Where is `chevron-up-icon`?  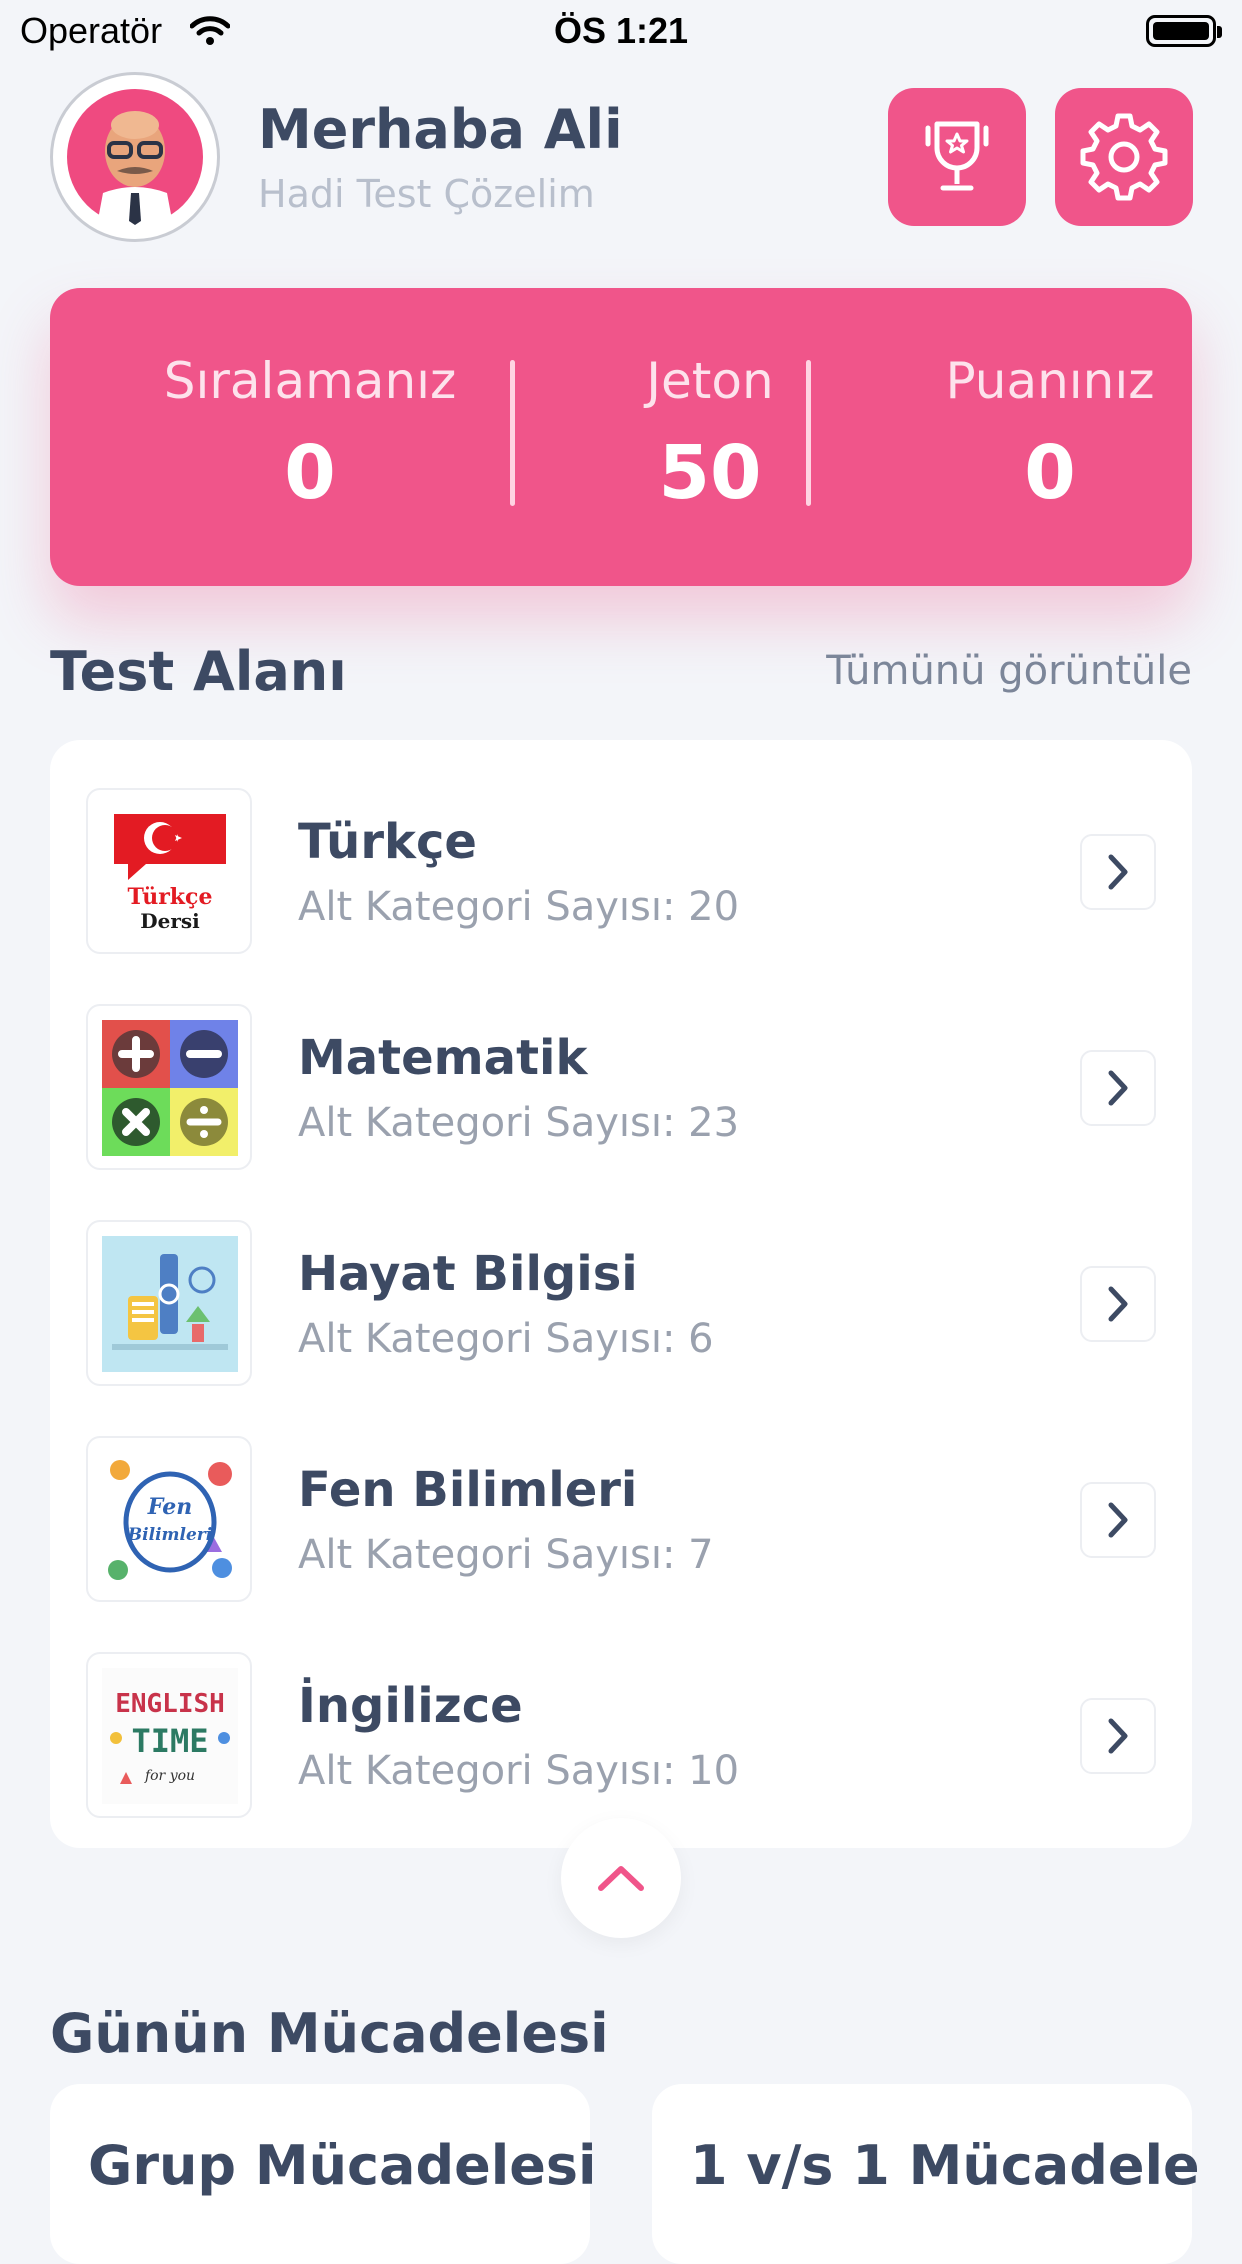 chevron-up-icon is located at coordinates (621, 1878).